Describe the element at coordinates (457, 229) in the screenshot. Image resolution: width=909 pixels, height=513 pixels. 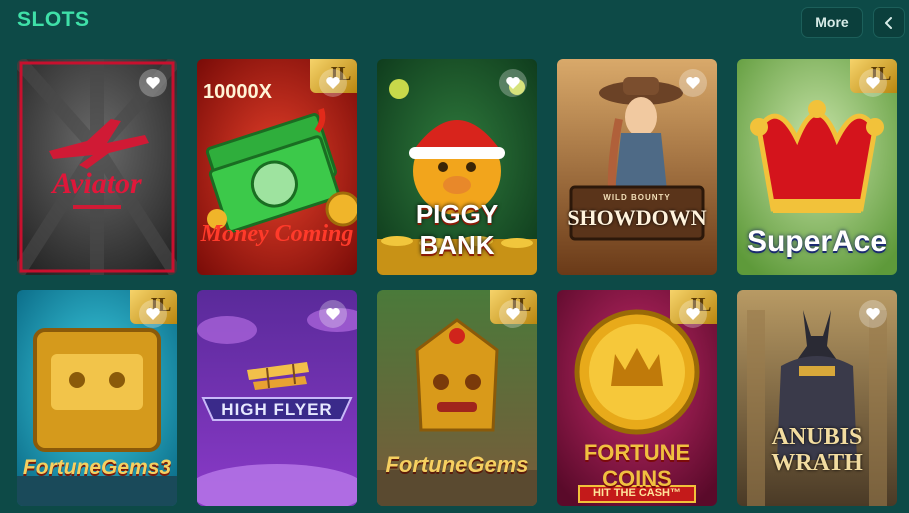
I see `game-title: PIGGY BANK` at that location.